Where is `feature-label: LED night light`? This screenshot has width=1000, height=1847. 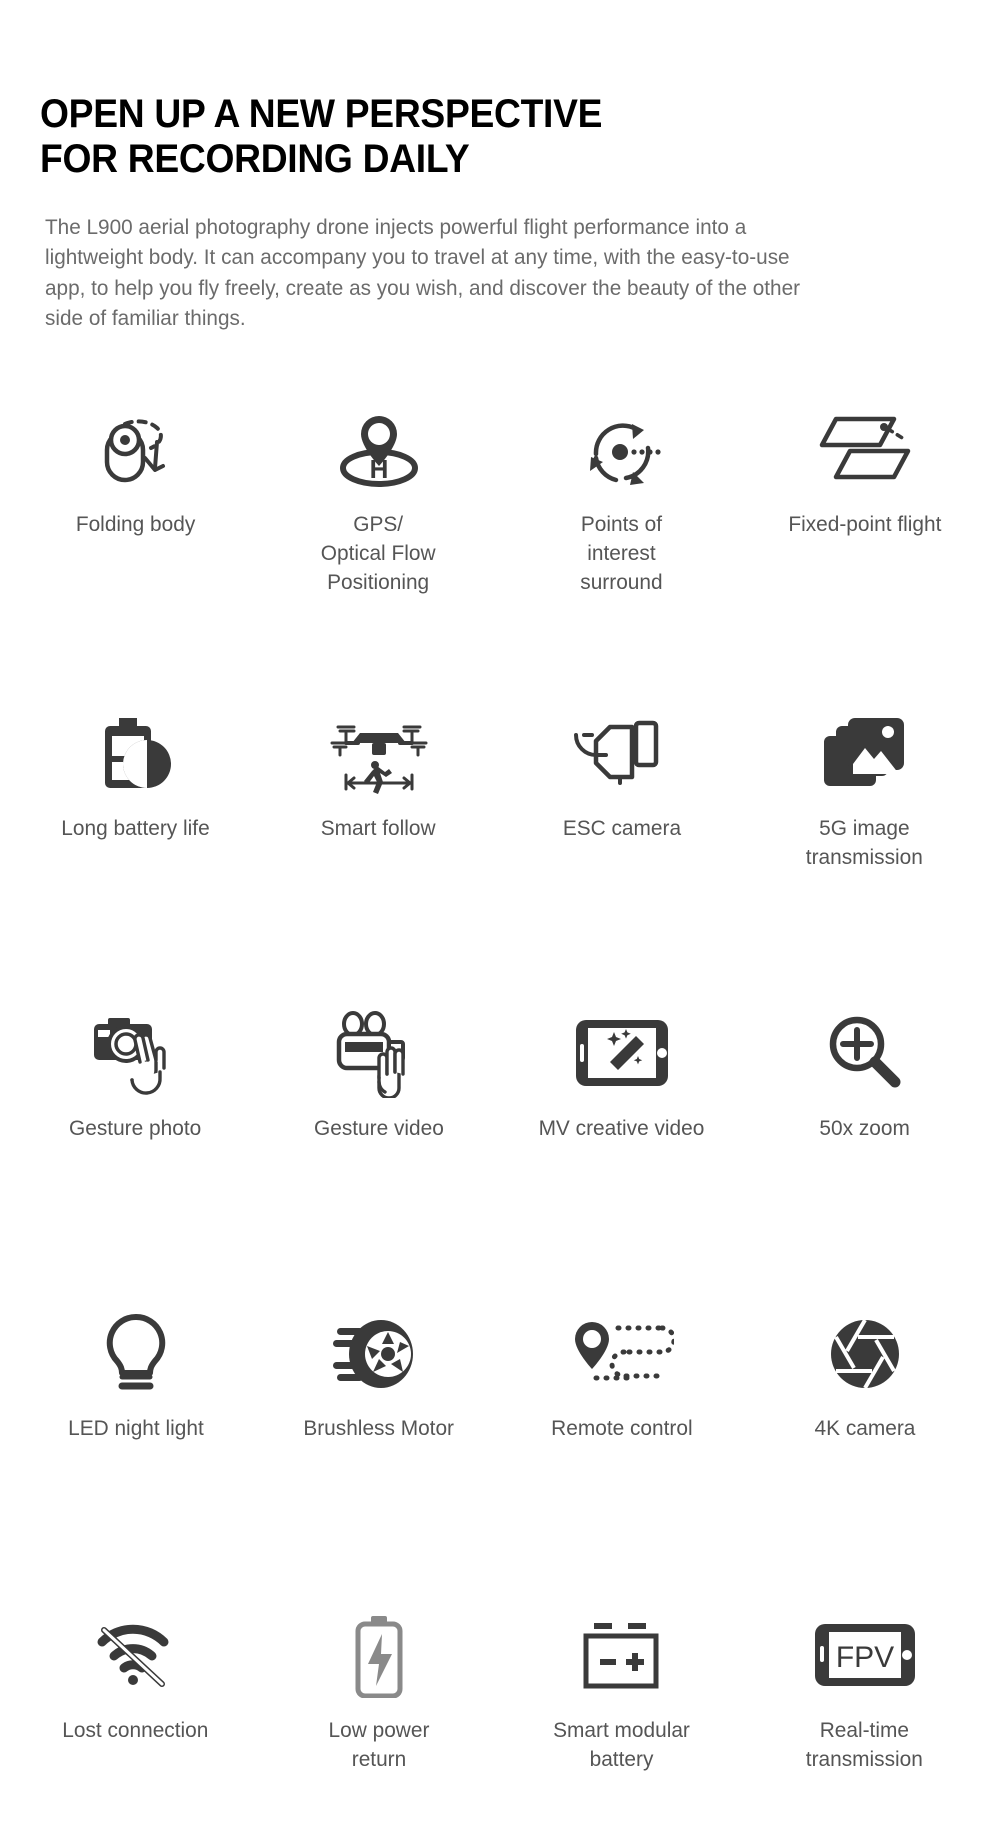
feature-label: LED night light is located at coordinates (135, 1427).